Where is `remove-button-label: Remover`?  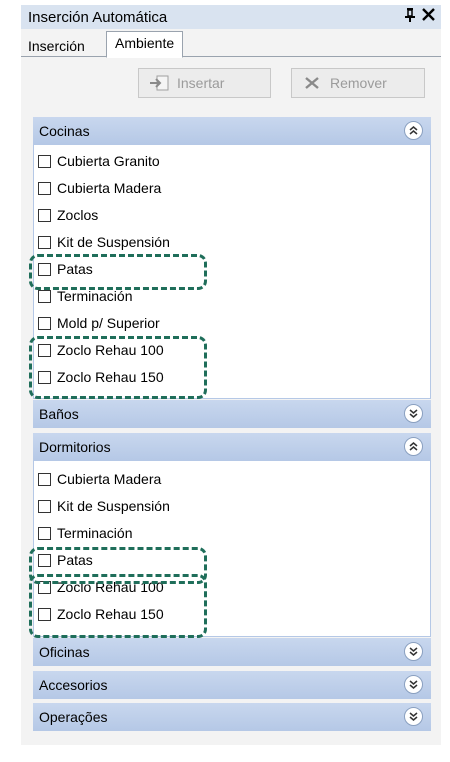
remove-button-label: Remover is located at coordinates (358, 83).